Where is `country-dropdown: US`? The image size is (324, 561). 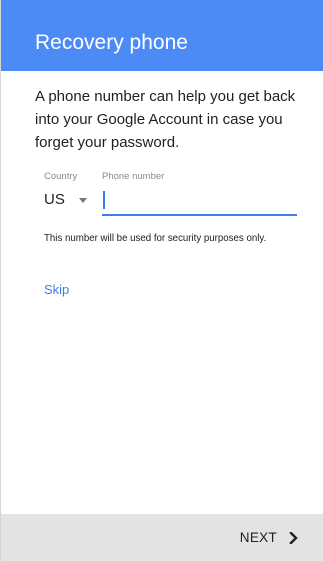 country-dropdown: US is located at coordinates (69, 200).